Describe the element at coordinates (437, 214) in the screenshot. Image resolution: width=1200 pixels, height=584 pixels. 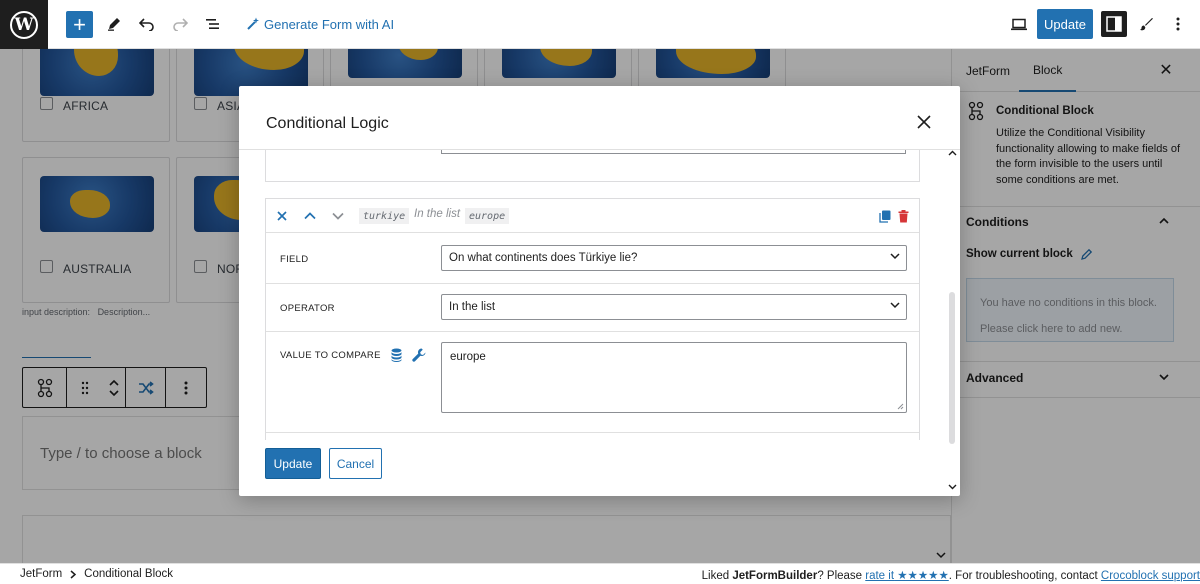
I see `condition-operator-text: In the list` at that location.